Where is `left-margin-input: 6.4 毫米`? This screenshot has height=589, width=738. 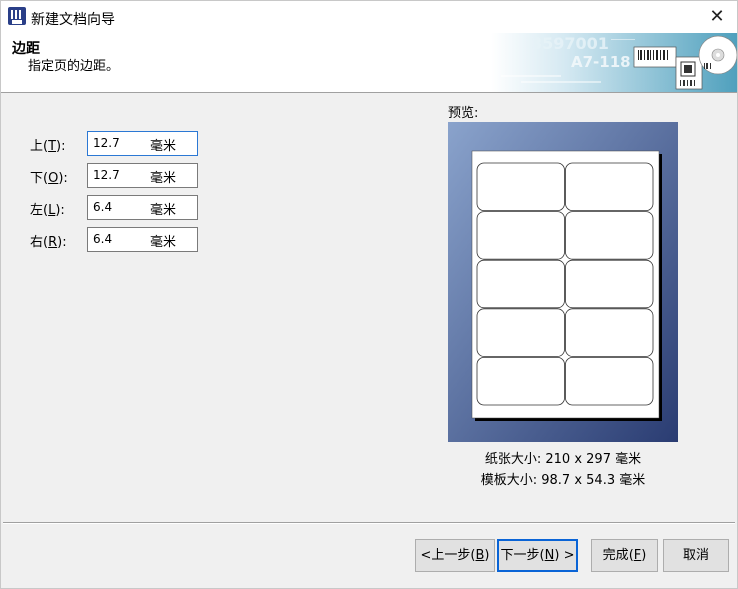
left-margin-input: 6.4 毫米 is located at coordinates (142, 207).